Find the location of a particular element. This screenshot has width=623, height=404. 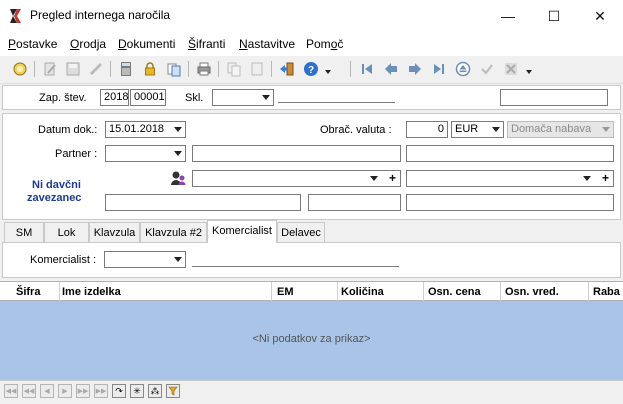

nav-insert-icon: ✳ is located at coordinates (137, 391).